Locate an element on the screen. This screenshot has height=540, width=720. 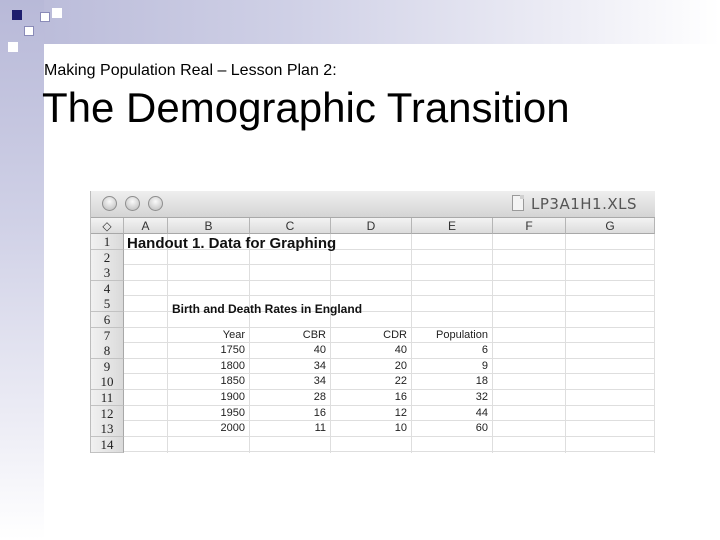
slide-left-band is located at coordinates (22, 270).